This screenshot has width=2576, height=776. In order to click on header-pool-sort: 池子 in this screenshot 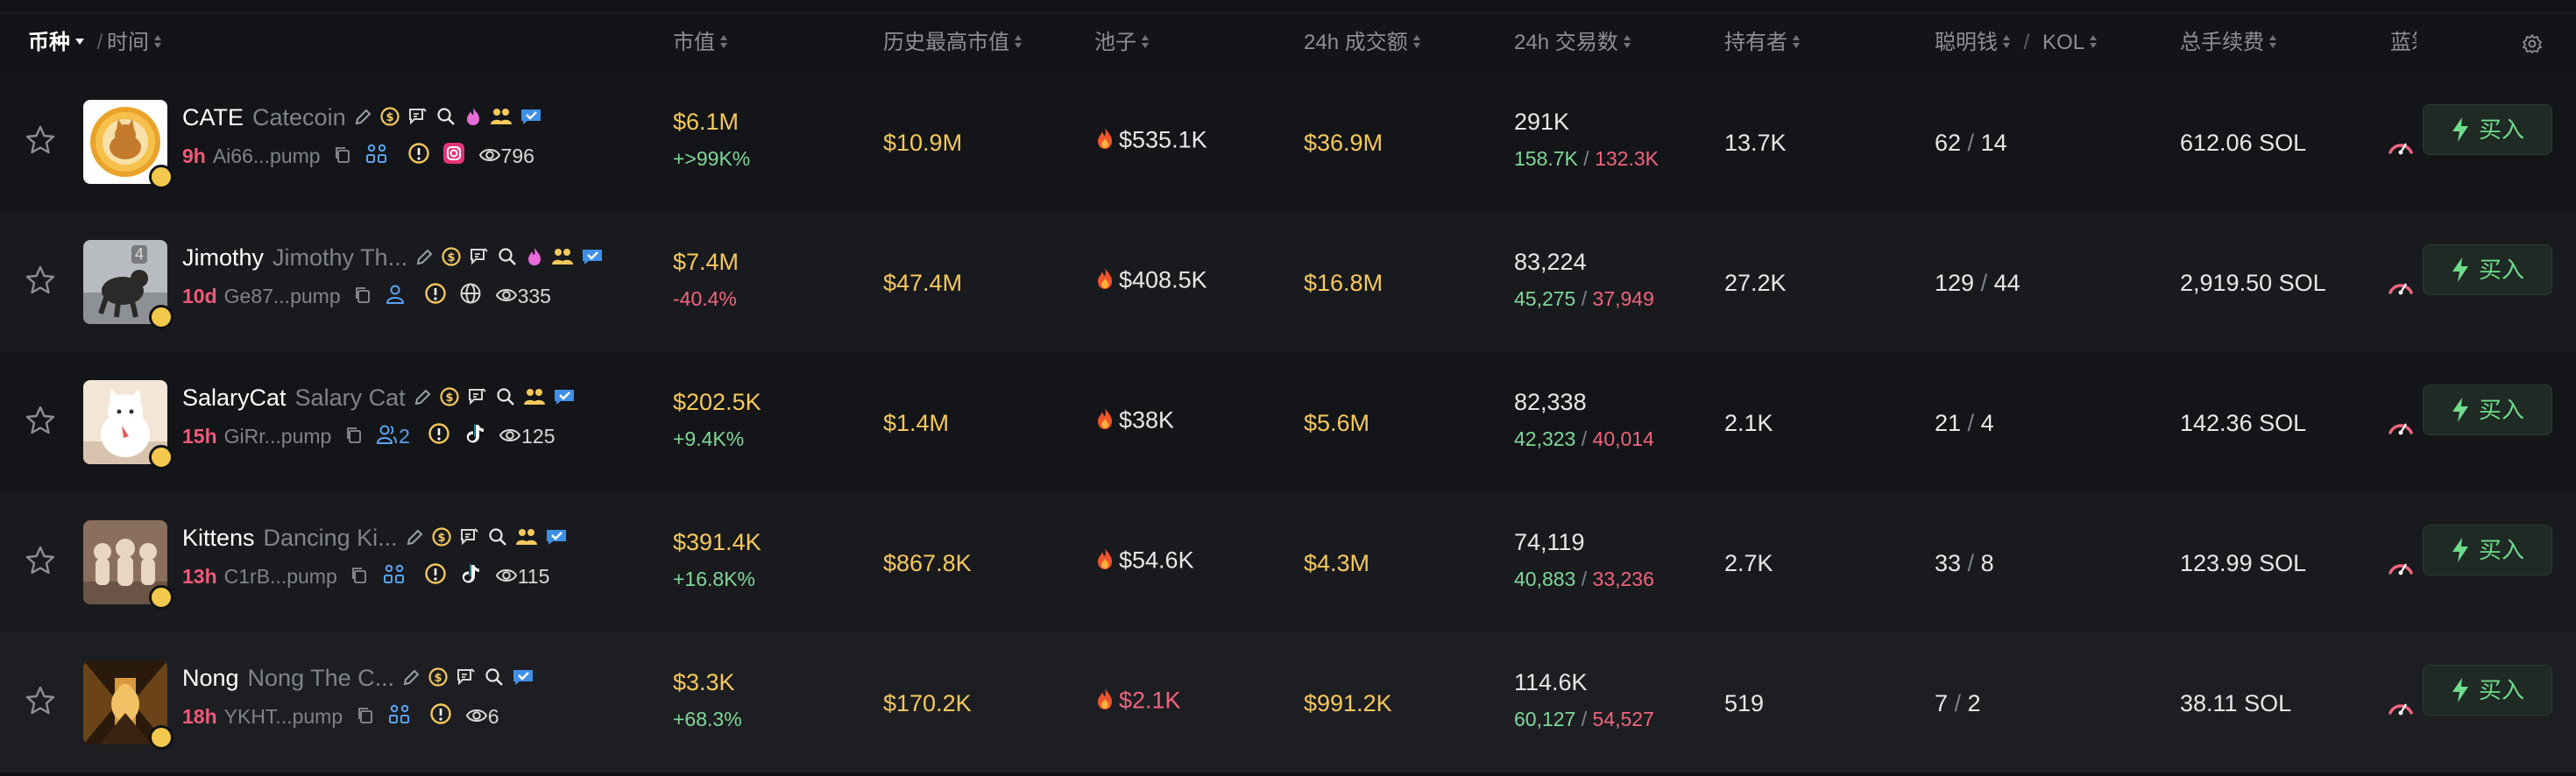, I will do `click(1122, 43)`.